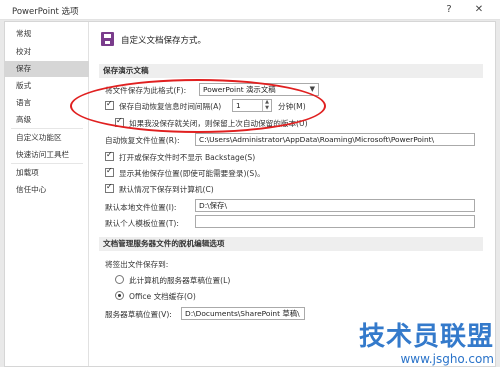 Image resolution: width=500 pixels, height=367 pixels. What do you see at coordinates (47, 34) in the screenshot?
I see `sidebar-item-general: 常规` at bounding box center [47, 34].